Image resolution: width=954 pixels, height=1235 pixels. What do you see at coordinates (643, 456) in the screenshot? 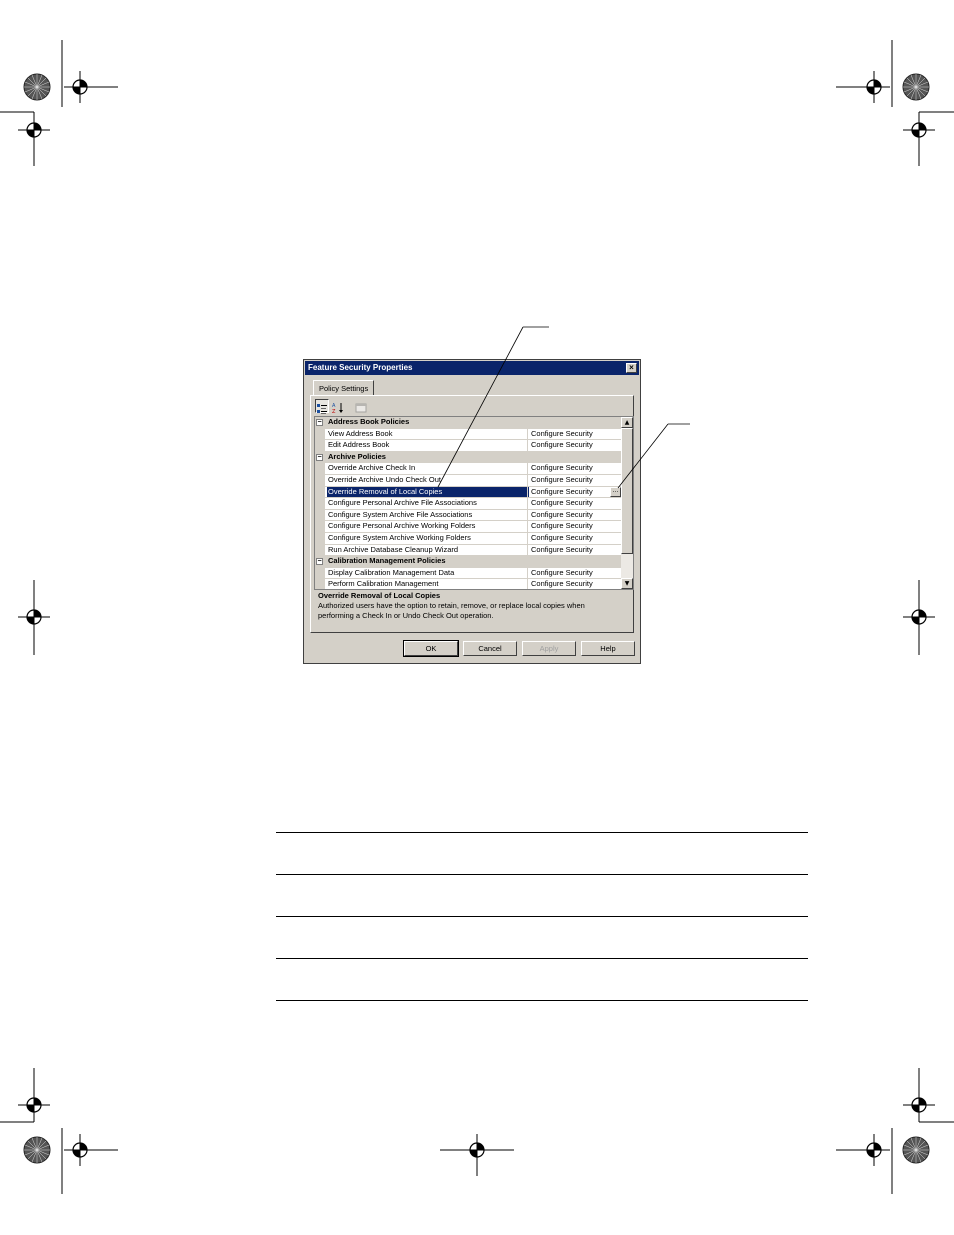
I see `callout-line-ellipsis-button` at bounding box center [643, 456].